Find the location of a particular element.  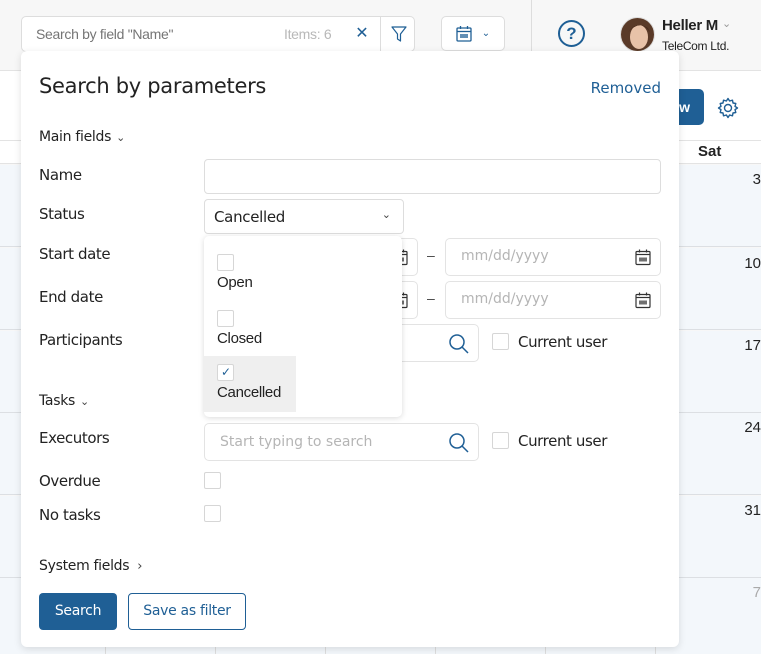

day-number: 10 is located at coordinates (752, 263).